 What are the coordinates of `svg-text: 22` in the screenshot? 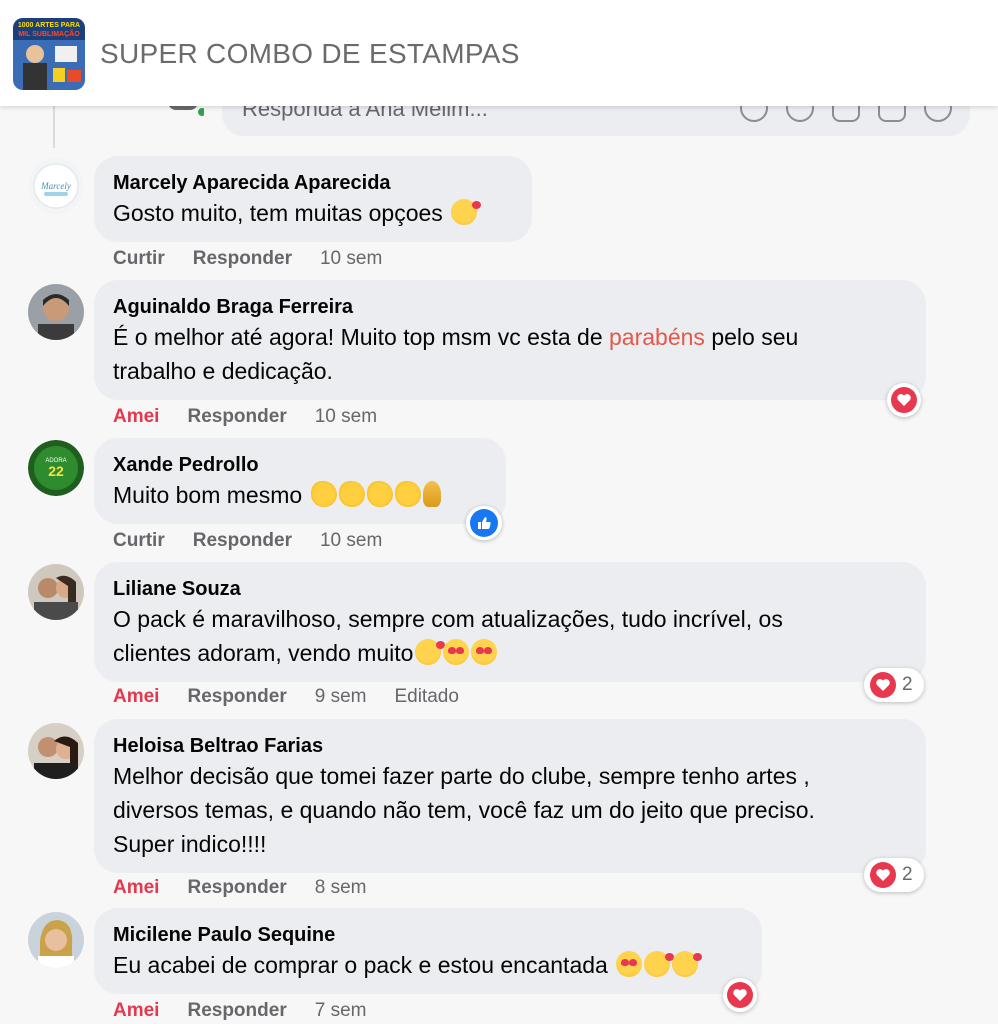 It's located at (56, 471).